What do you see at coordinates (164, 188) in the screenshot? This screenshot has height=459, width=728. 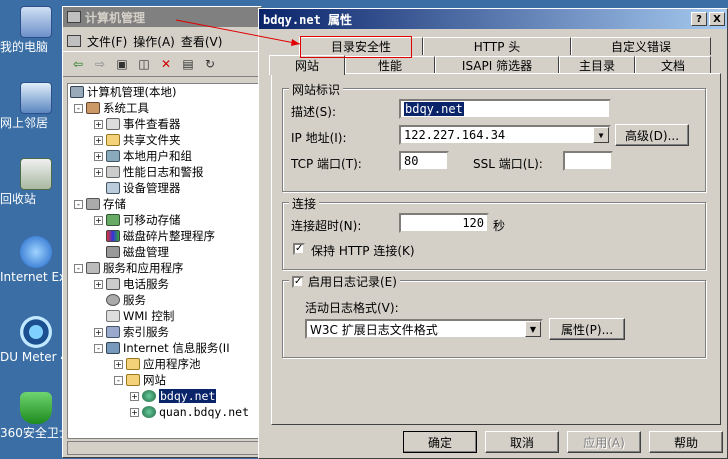 I see `tree-item: 设备管理器` at bounding box center [164, 188].